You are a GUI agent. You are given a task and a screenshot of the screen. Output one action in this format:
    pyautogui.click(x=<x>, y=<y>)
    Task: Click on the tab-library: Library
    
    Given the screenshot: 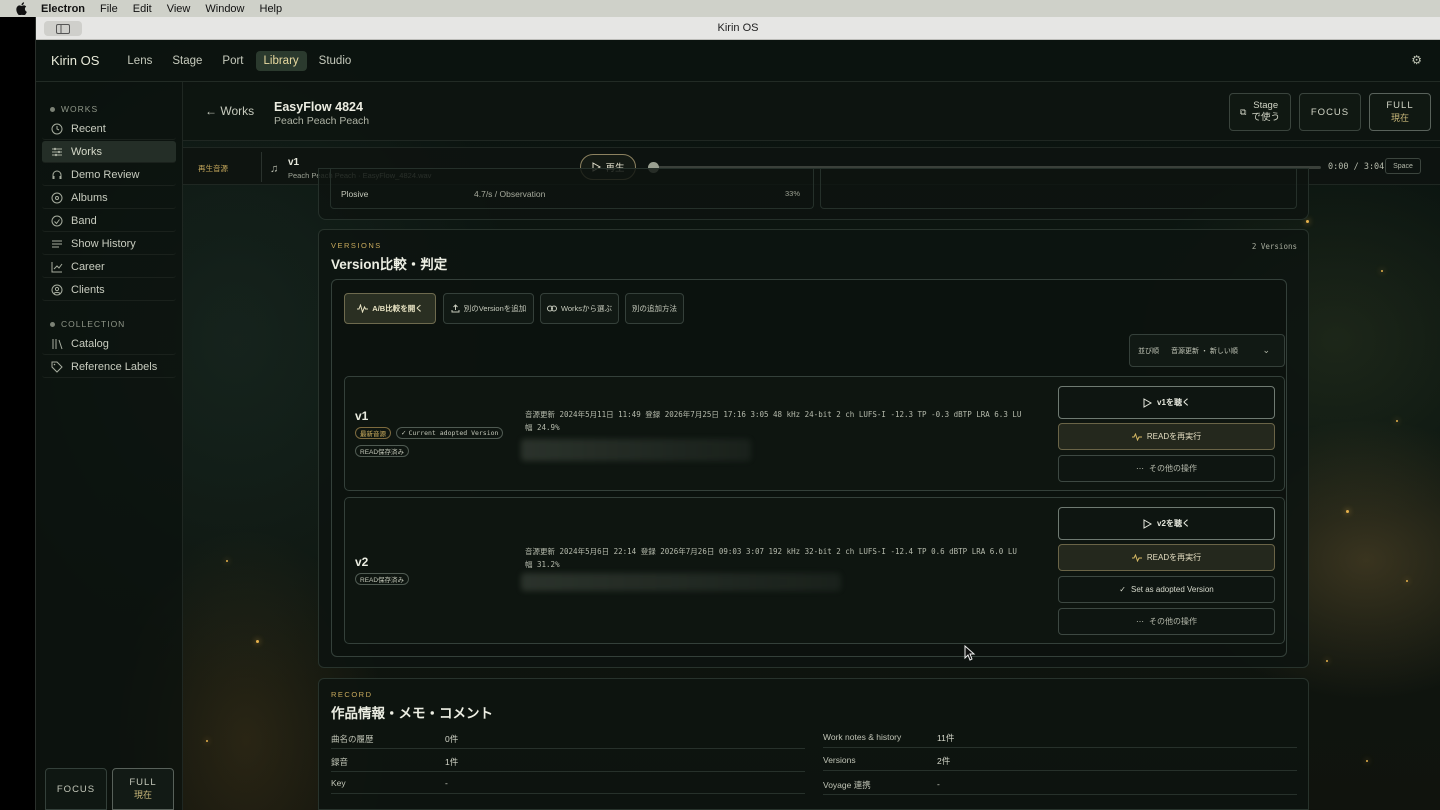 What is the action you would take?
    pyautogui.click(x=281, y=60)
    